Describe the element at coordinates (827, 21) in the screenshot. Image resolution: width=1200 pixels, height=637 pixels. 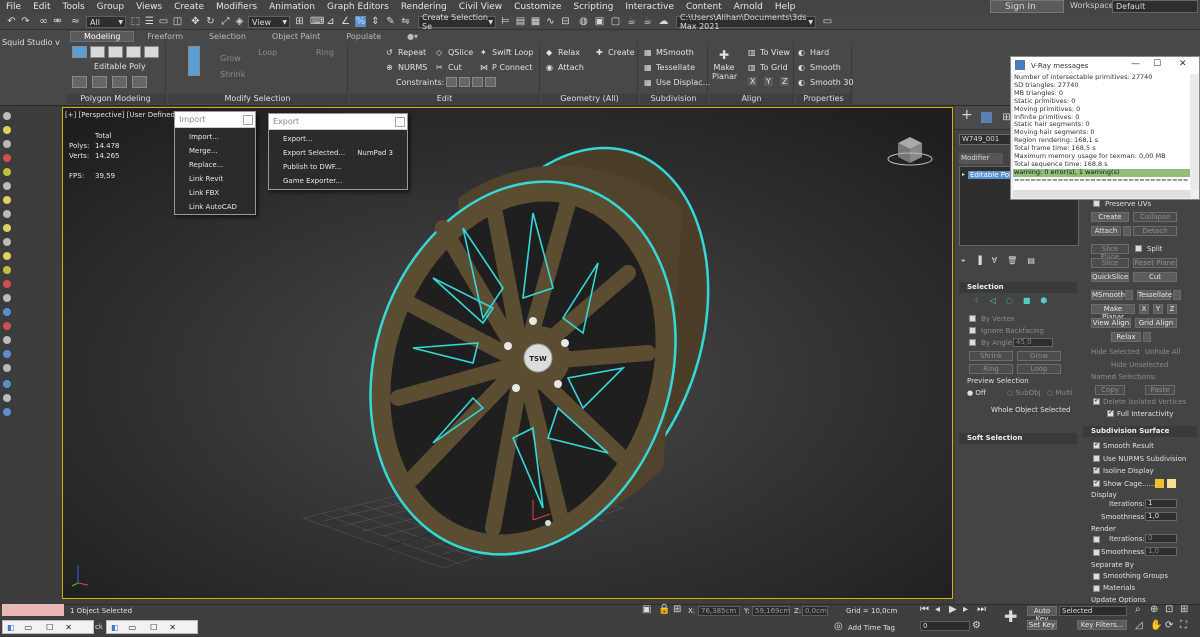
I see `folder-icon: ▭` at that location.